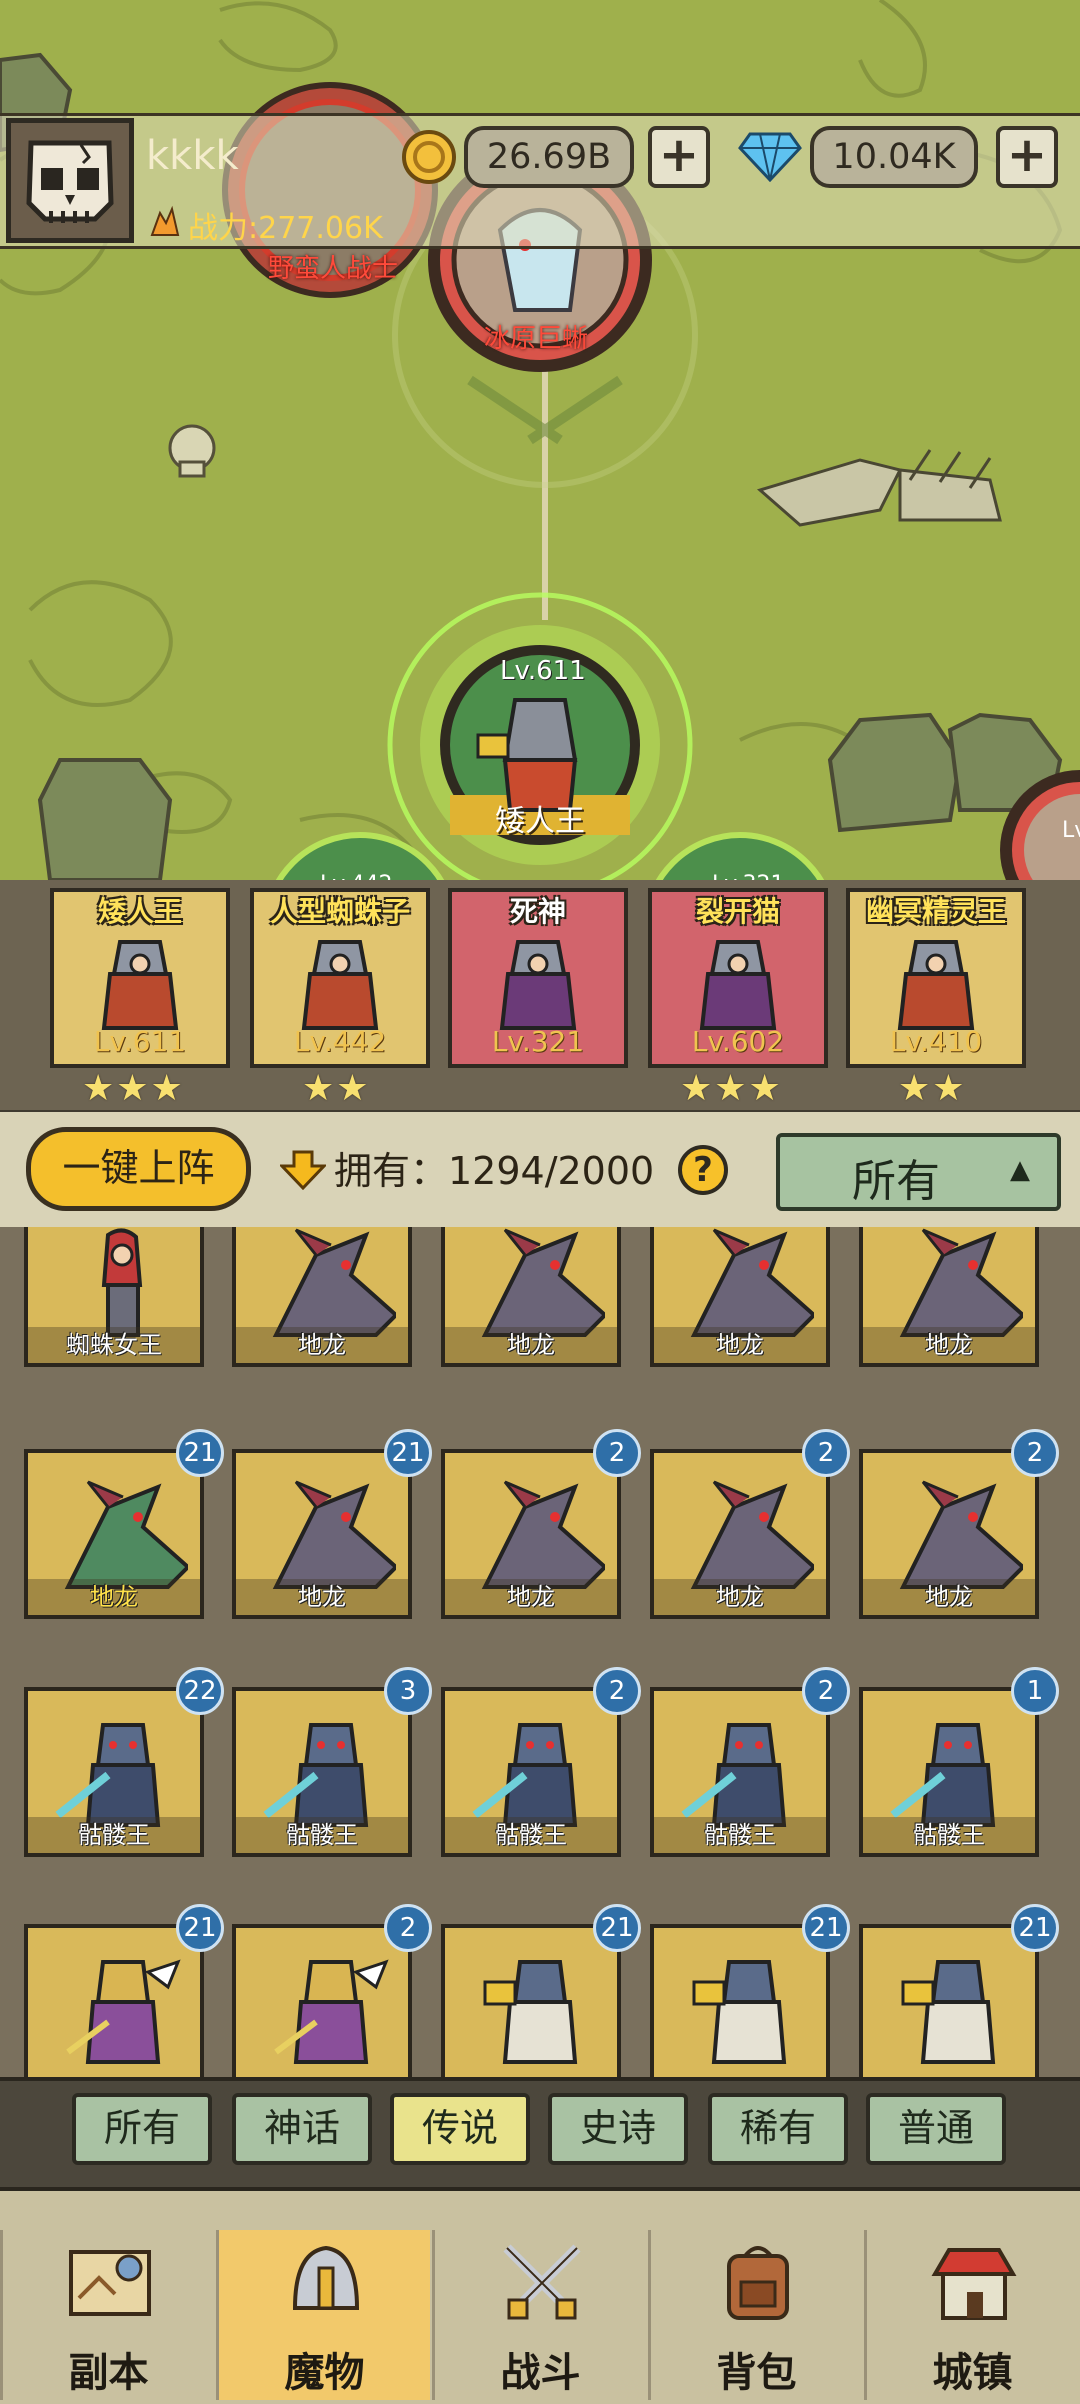 This screenshot has height=2404, width=1080. Describe the element at coordinates (542, 2282) in the screenshot. I see `swords-icon` at that location.